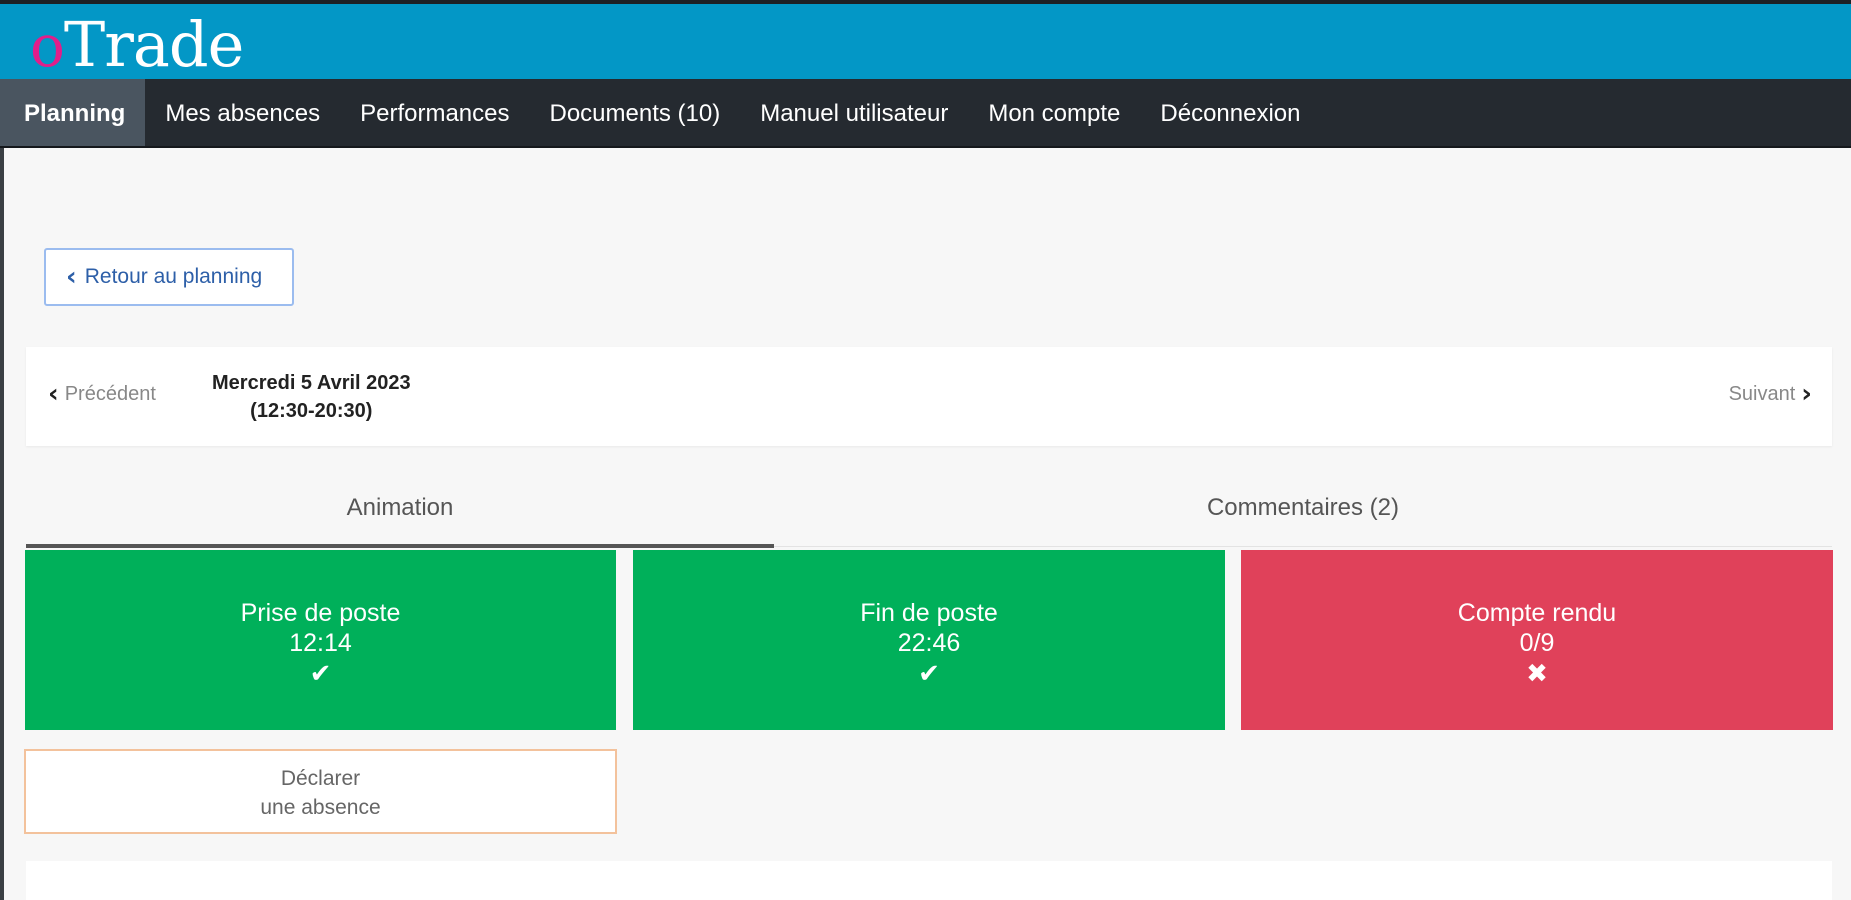 The width and height of the screenshot is (1851, 900). What do you see at coordinates (242, 112) in the screenshot?
I see `nav-item-absences: Mes absences` at bounding box center [242, 112].